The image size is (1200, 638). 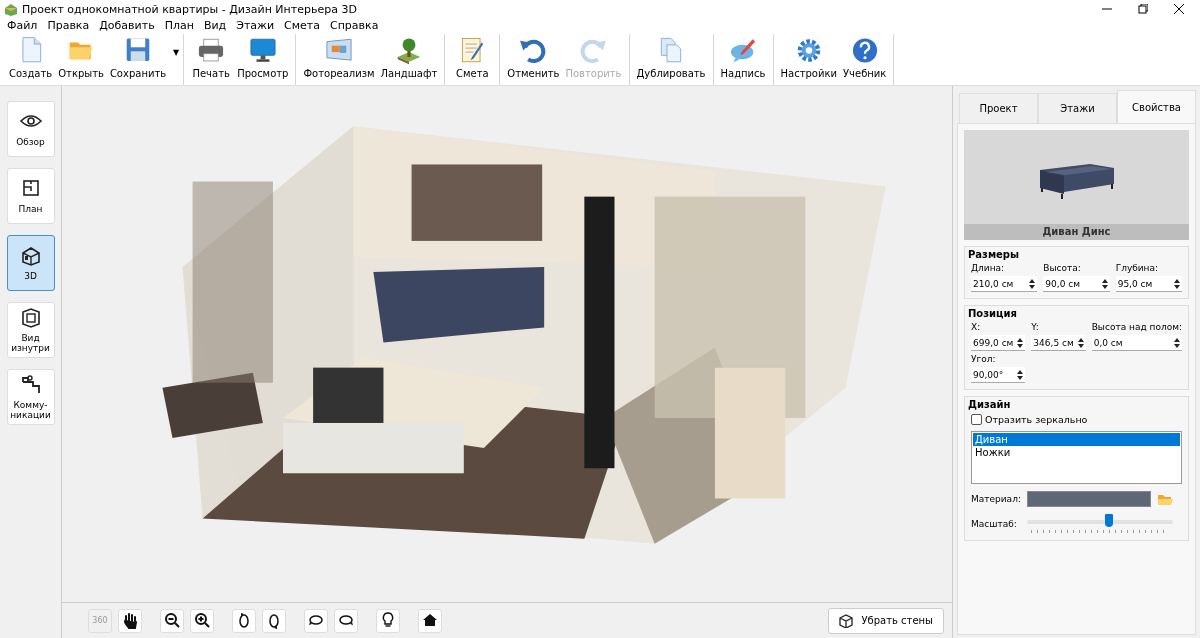 I want to click on rotate-left-icon, so click(x=244, y=620).